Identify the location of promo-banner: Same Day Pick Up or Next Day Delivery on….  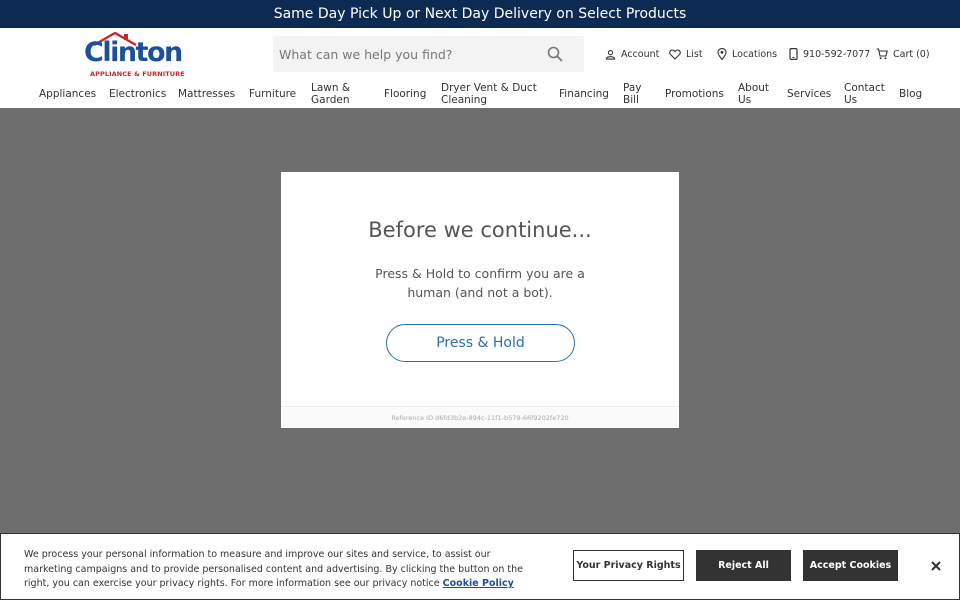
(480, 14).